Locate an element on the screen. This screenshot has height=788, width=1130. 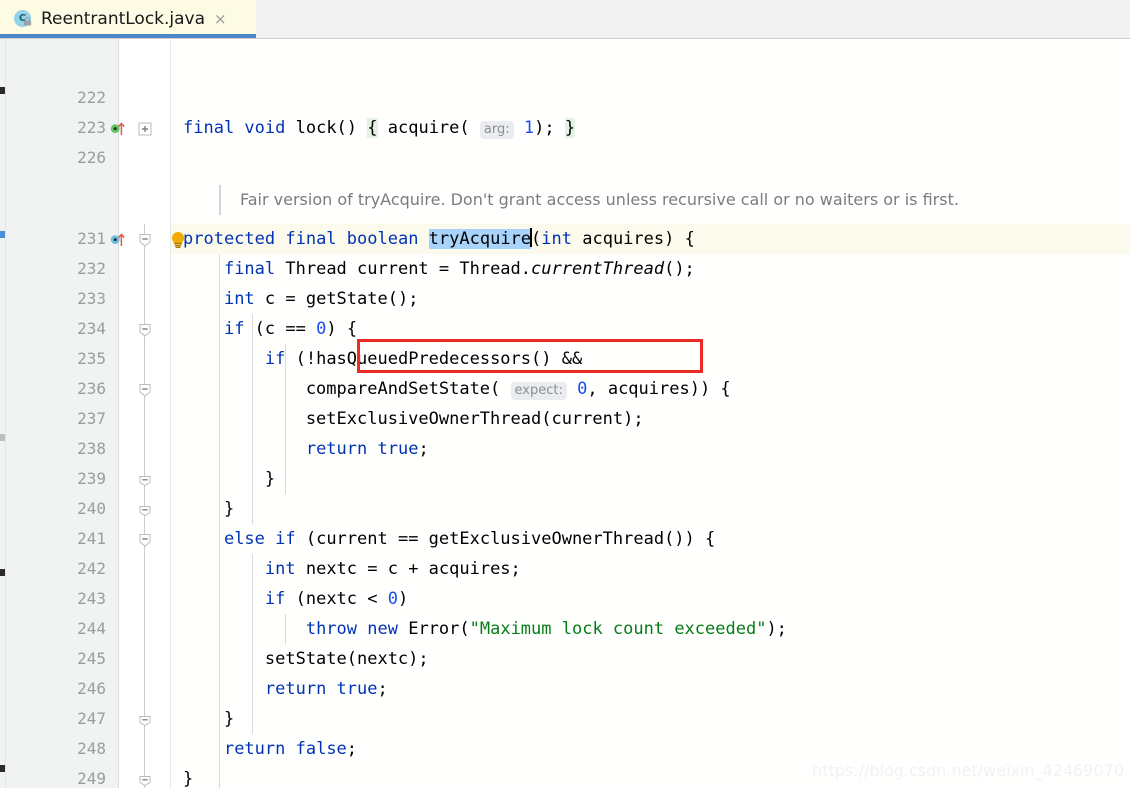
code-token: setState(nextc); is located at coordinates (306, 659).